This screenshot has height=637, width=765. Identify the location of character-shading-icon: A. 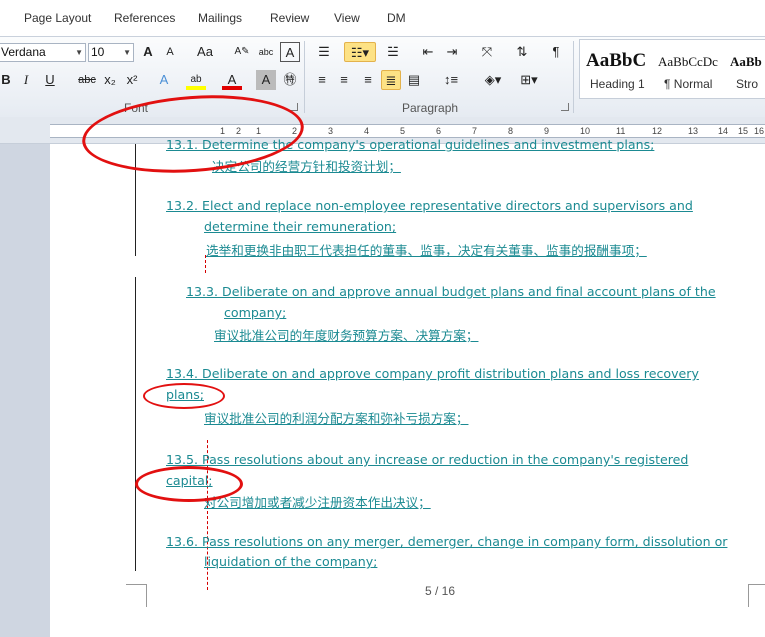
(266, 79).